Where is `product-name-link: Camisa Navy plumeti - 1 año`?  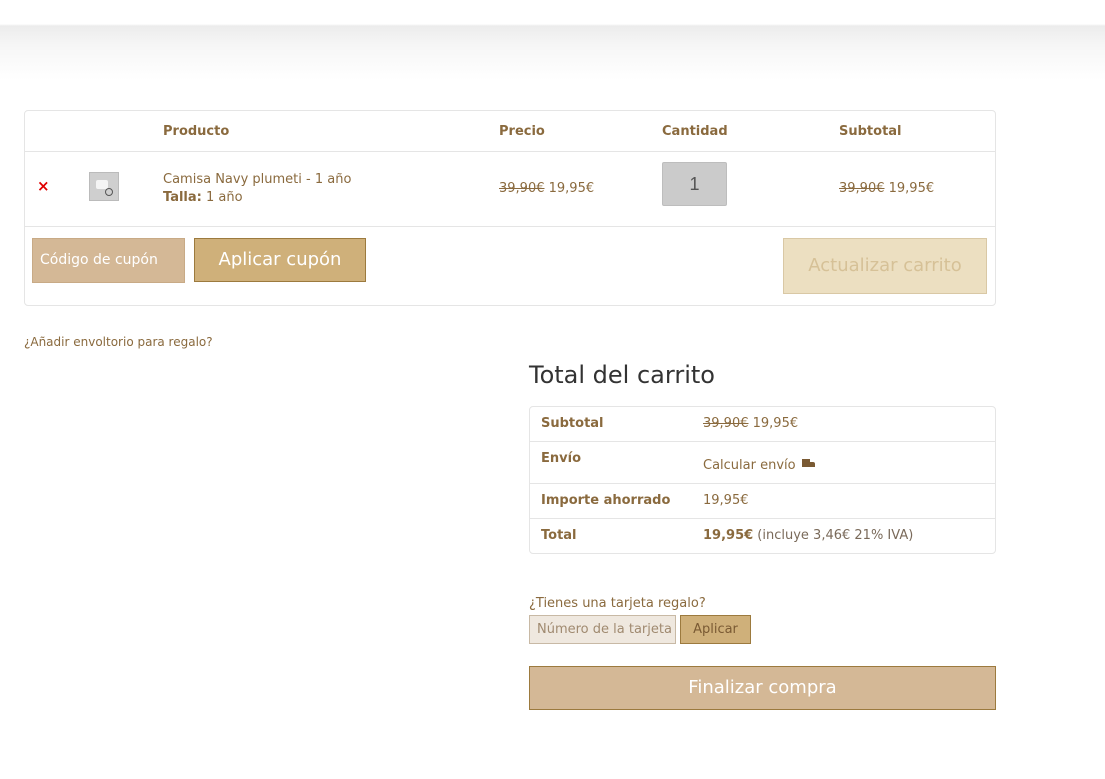 product-name-link: Camisa Navy plumeti - 1 año is located at coordinates (257, 179).